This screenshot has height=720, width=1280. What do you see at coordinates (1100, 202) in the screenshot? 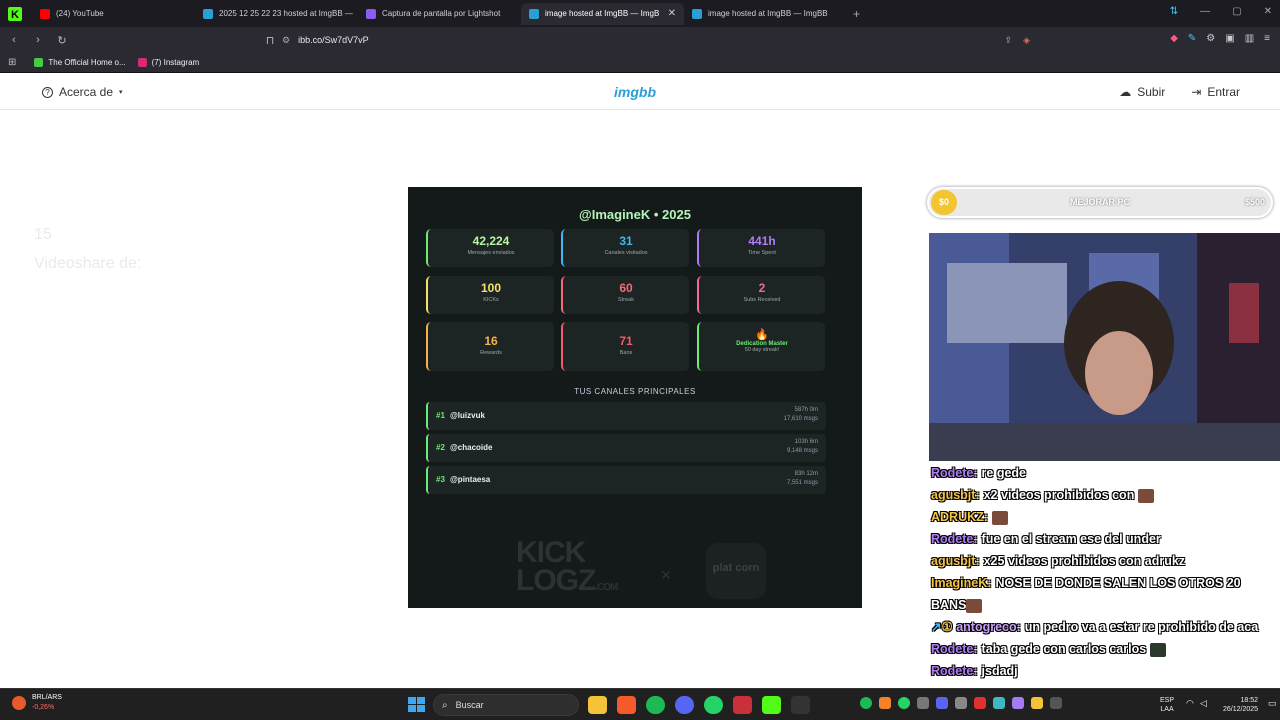
I see `donation-goal-bar: $0 MEJORAR PC $500` at bounding box center [1100, 202].